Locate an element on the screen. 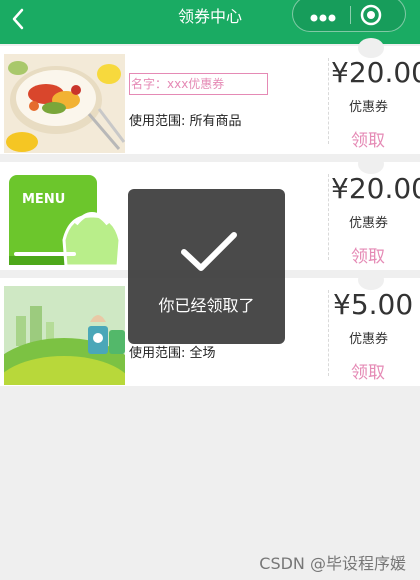 The width and height of the screenshot is (420, 580). capsule-divider is located at coordinates (350, 15).